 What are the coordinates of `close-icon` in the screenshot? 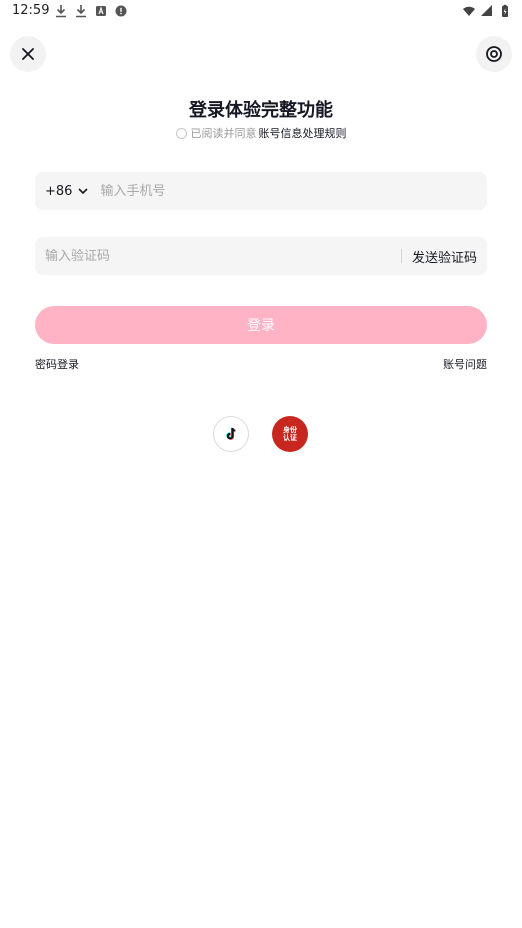 It's located at (28, 54).